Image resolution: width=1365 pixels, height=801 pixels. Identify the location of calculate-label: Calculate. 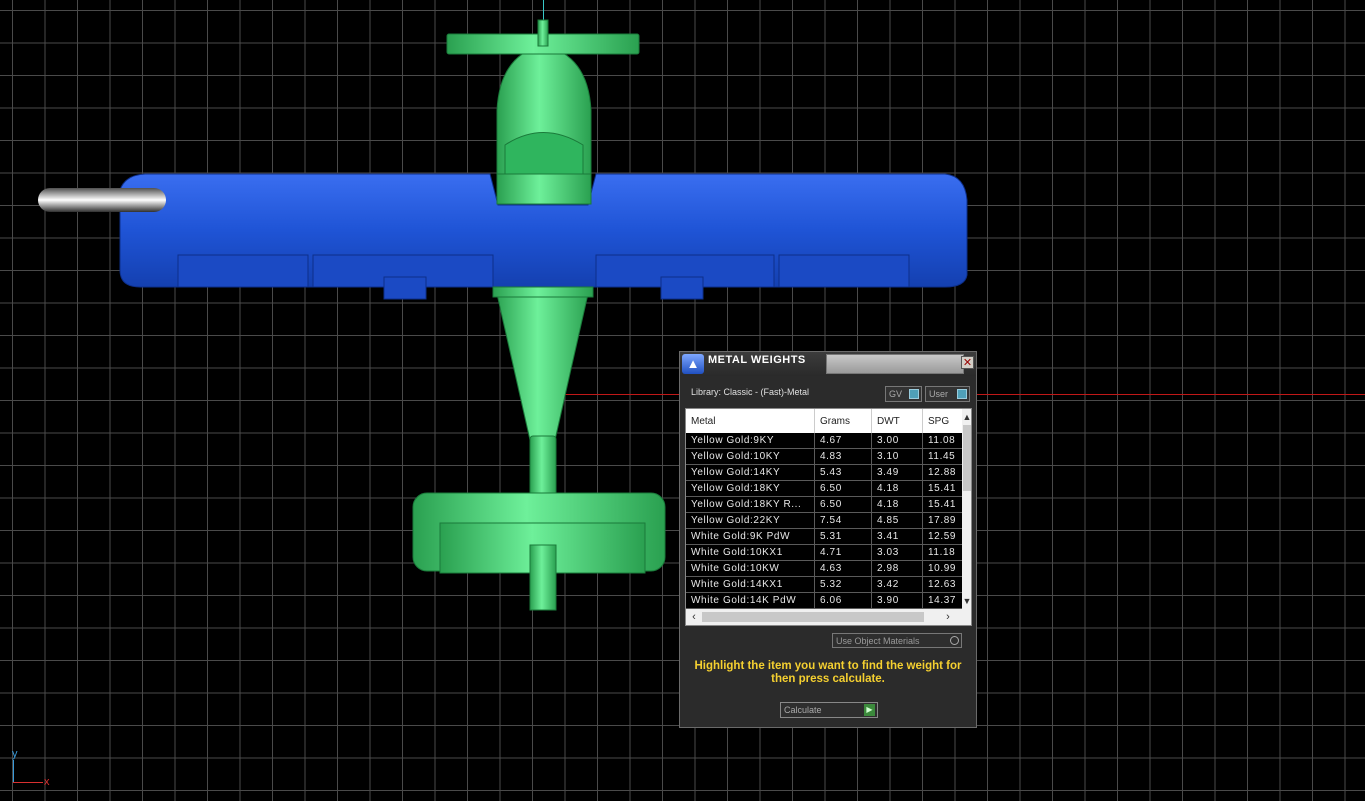
(803, 710).